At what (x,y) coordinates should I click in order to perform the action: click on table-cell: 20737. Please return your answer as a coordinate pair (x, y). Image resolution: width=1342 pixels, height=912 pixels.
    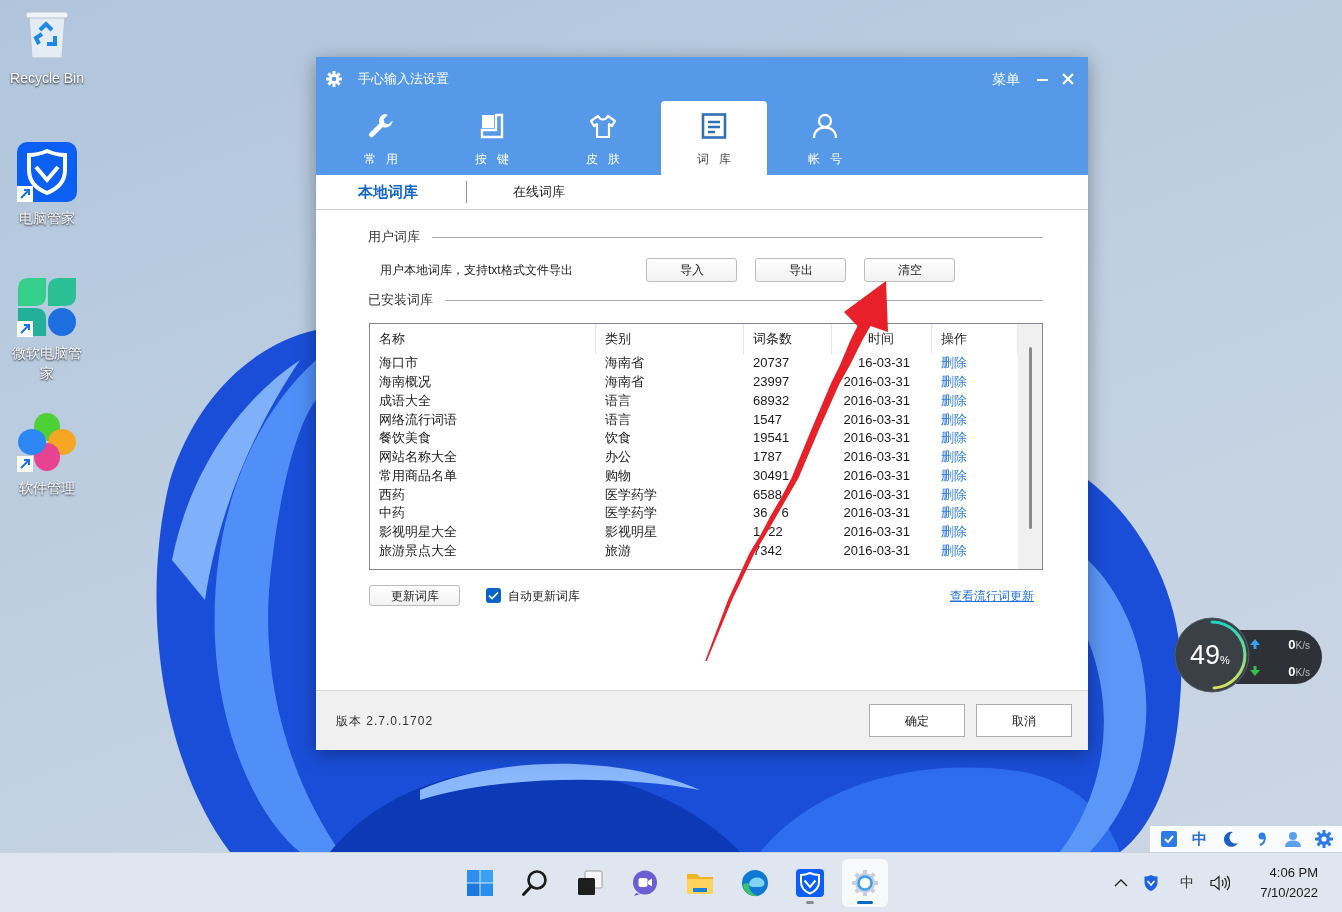
    Looking at the image, I should click on (771, 363).